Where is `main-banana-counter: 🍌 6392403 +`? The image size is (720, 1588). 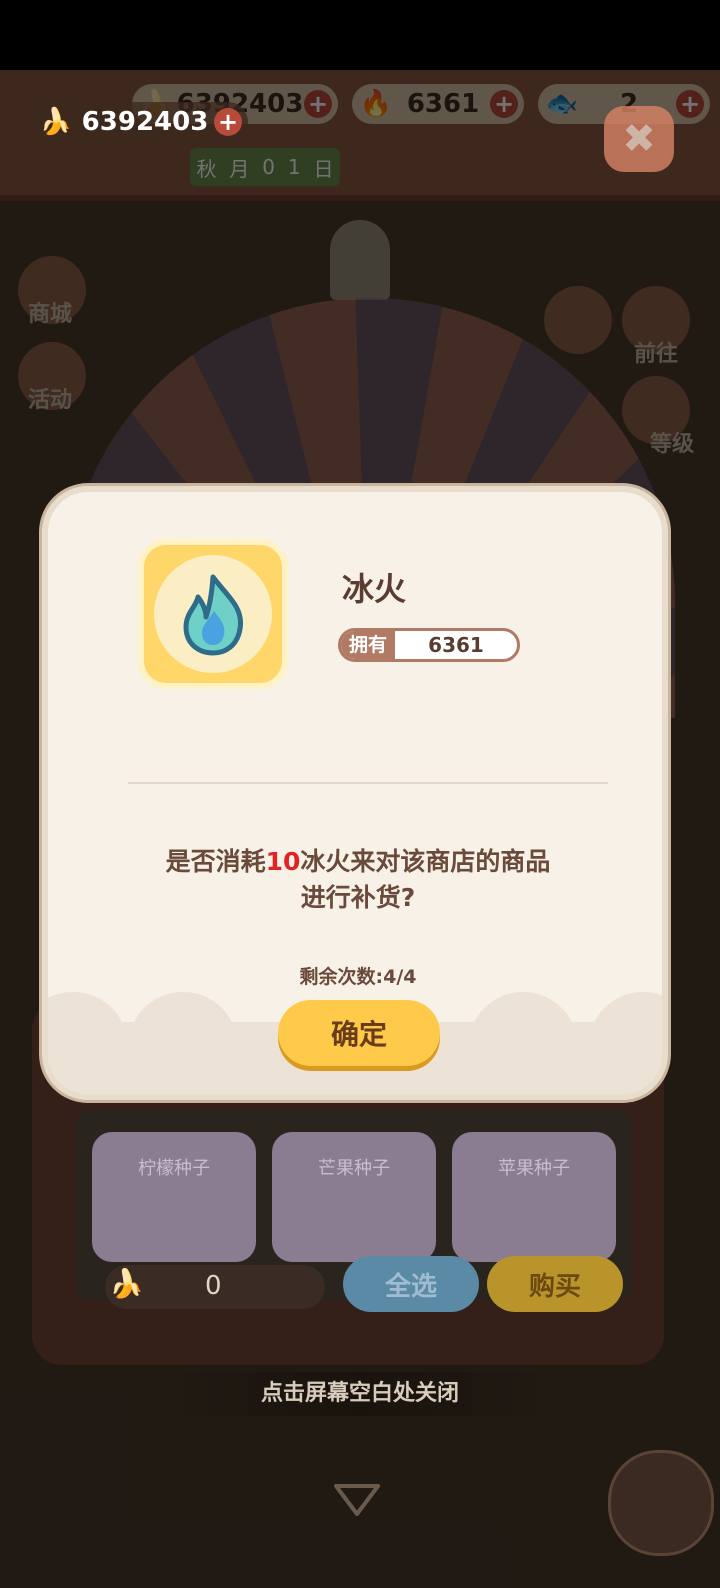 main-banana-counter: 🍌 6392403 + is located at coordinates (140, 122).